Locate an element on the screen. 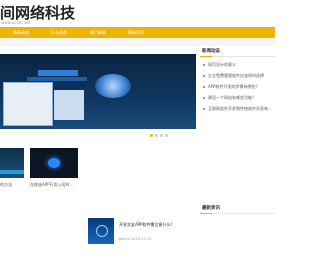 This screenshot has width=320, height=259. nav-item-latest: 最新资讯 is located at coordinates (136, 32).